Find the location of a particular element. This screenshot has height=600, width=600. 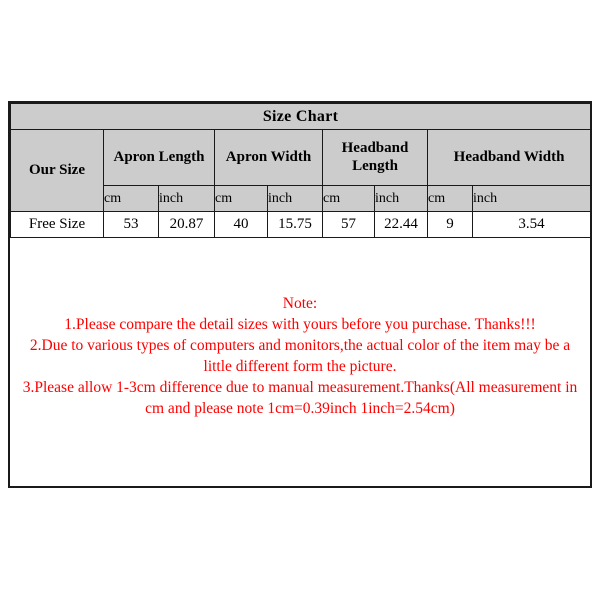

unit-header-apron-length-inch: inch is located at coordinates (186, 198).